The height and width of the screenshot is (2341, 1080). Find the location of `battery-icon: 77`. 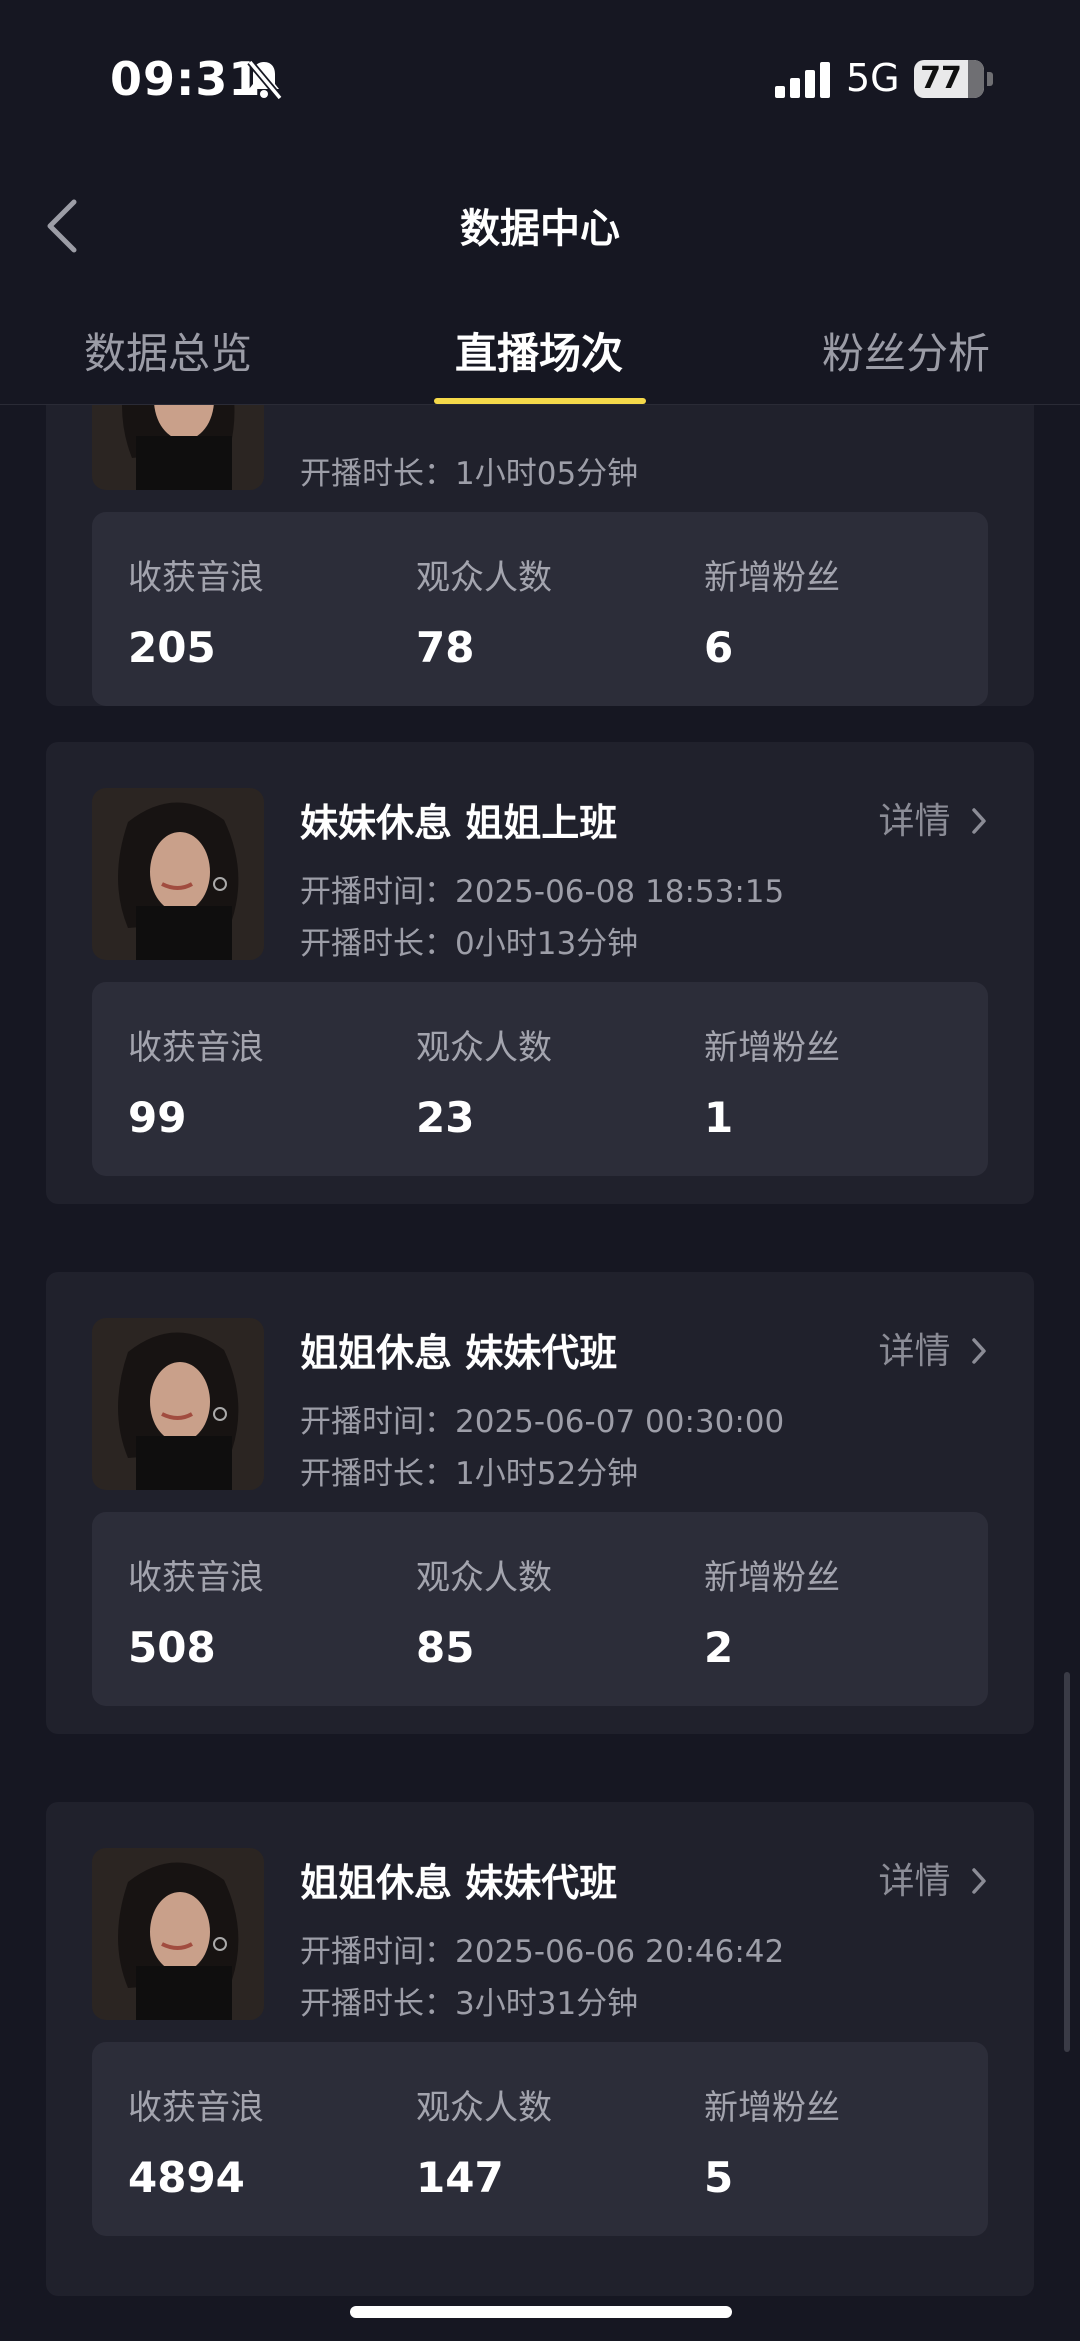

battery-icon: 77 is located at coordinates (953, 79).